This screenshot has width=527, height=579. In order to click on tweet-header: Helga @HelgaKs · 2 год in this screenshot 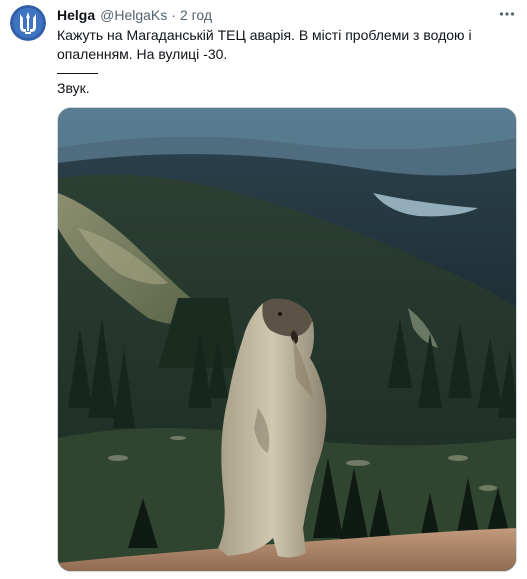, I will do `click(272, 15)`.